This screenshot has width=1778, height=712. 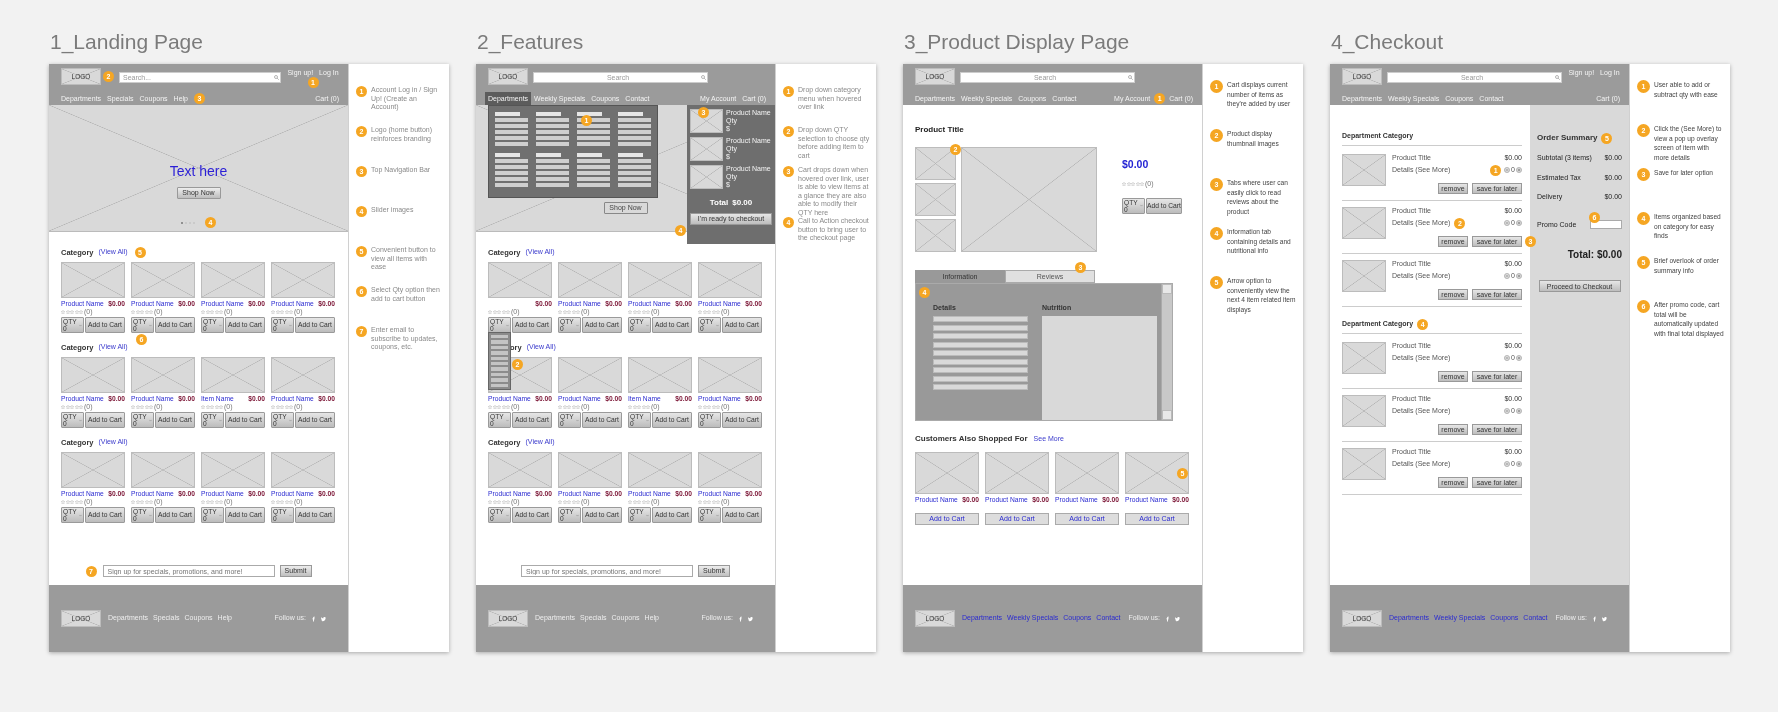 What do you see at coordinates (940, 130) in the screenshot?
I see `product-title: Product Title` at bounding box center [940, 130].